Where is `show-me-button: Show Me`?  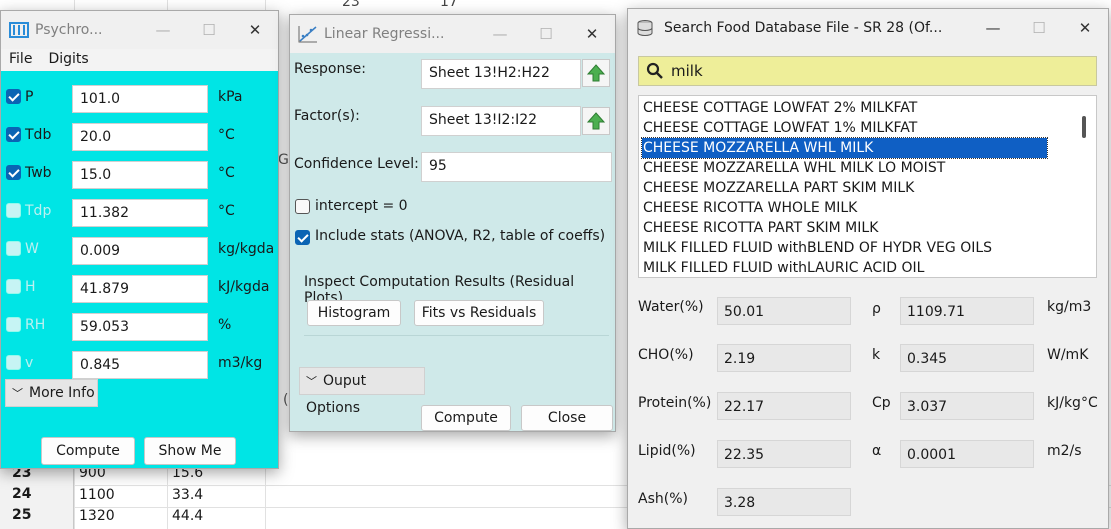
show-me-button: Show Me is located at coordinates (190, 451).